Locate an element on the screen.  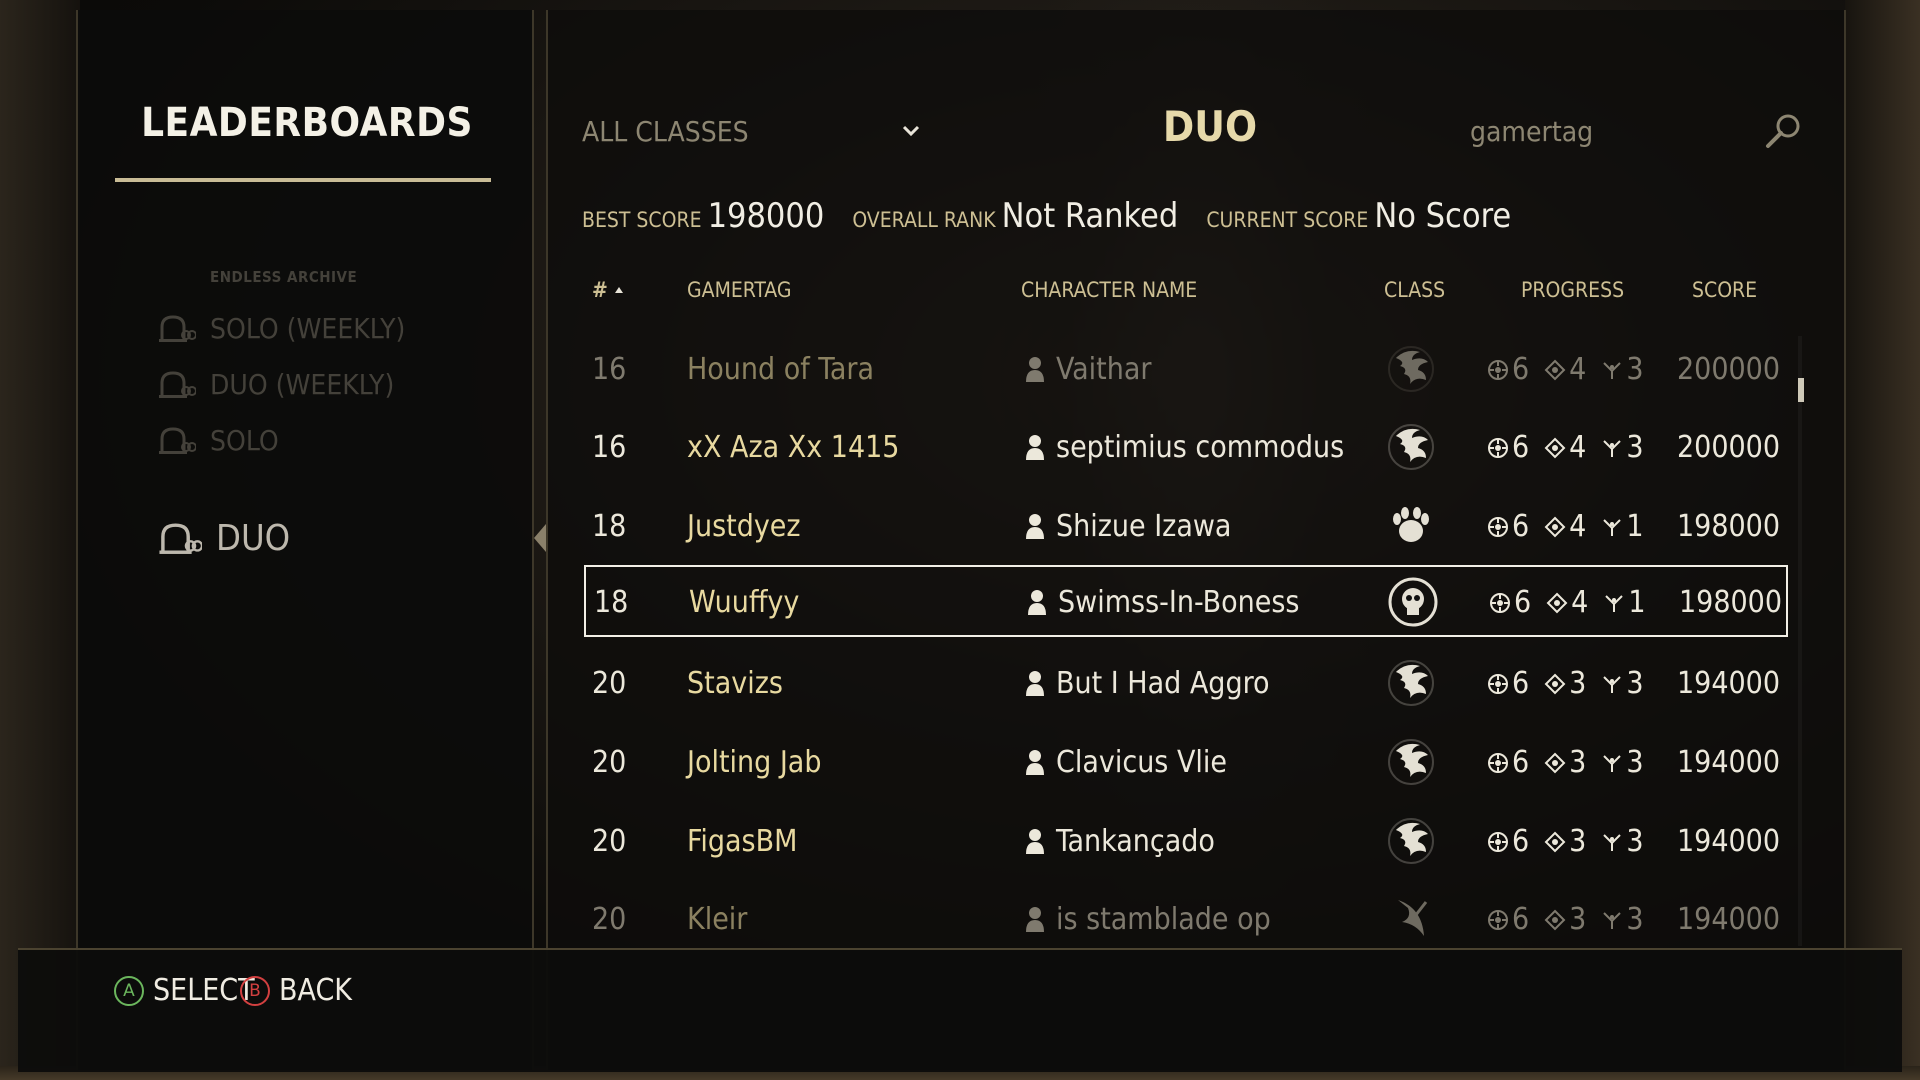
page-title: LEADERBOARDS is located at coordinates (307, 123).